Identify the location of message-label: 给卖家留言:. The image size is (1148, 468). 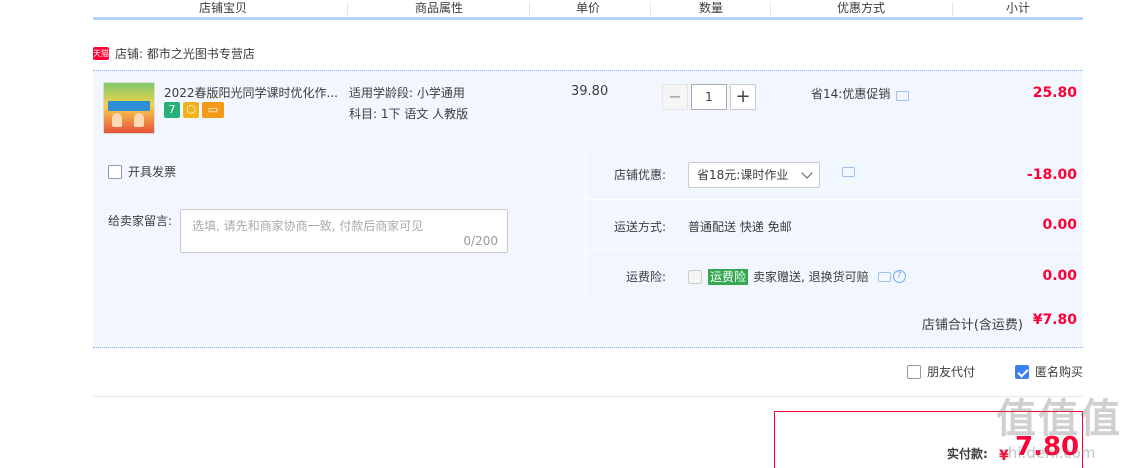
(140, 221).